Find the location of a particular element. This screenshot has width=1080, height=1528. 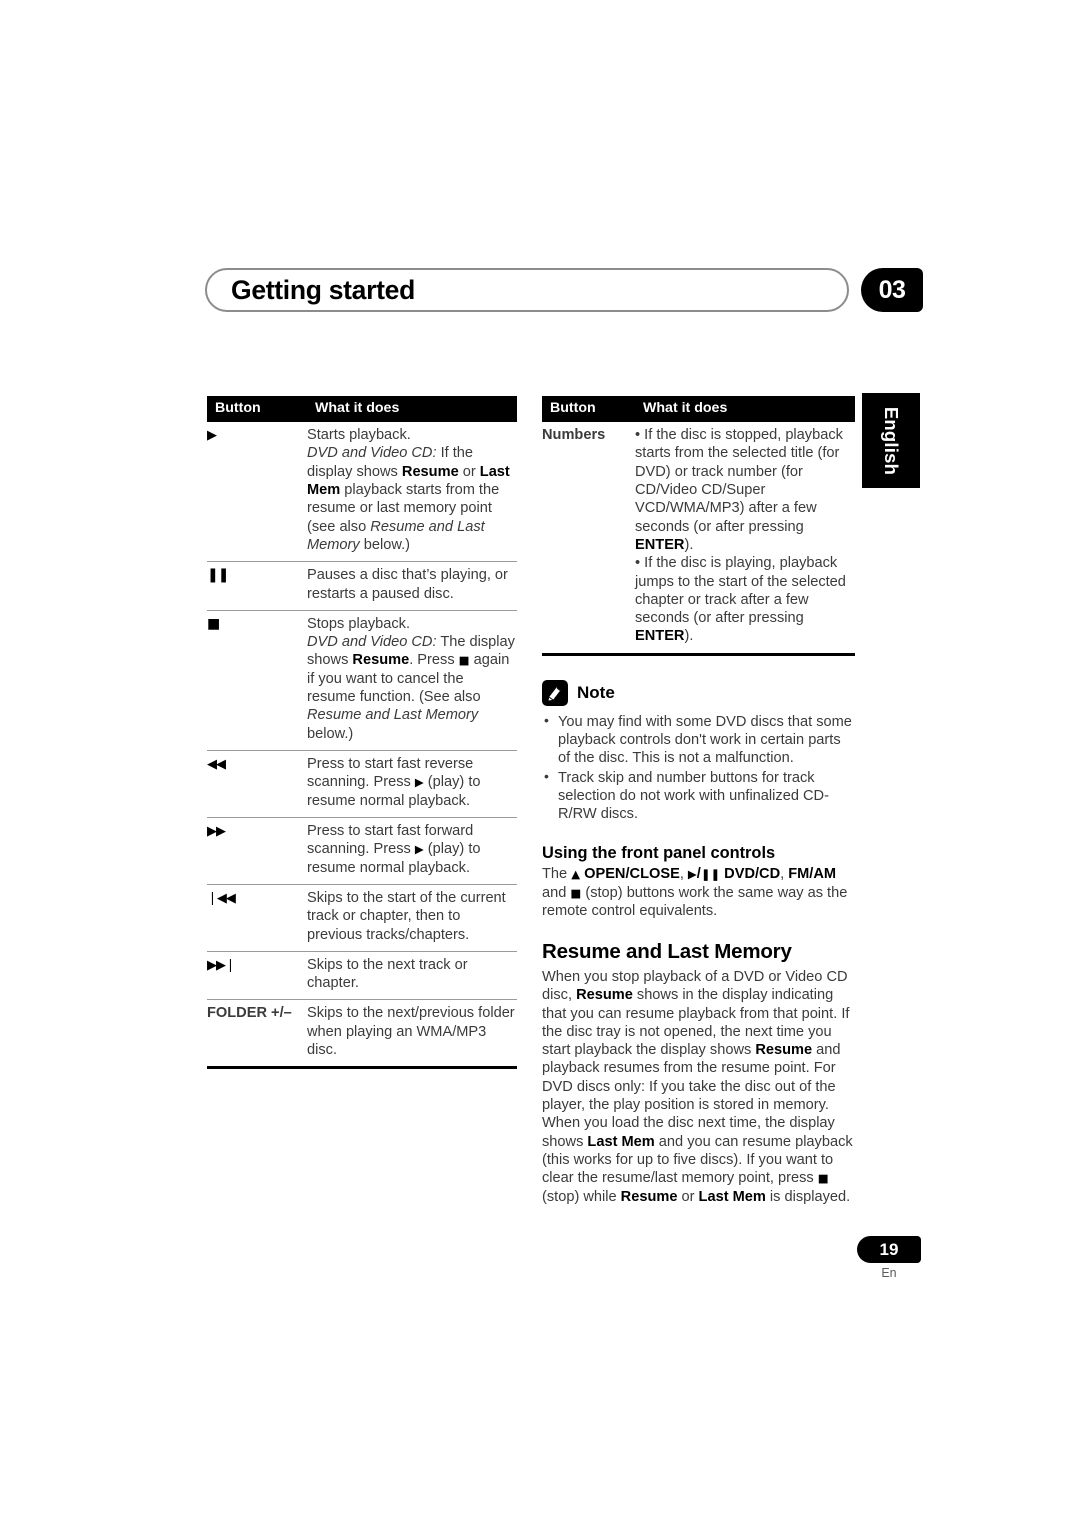

language-tab: English is located at coordinates (891, 440).